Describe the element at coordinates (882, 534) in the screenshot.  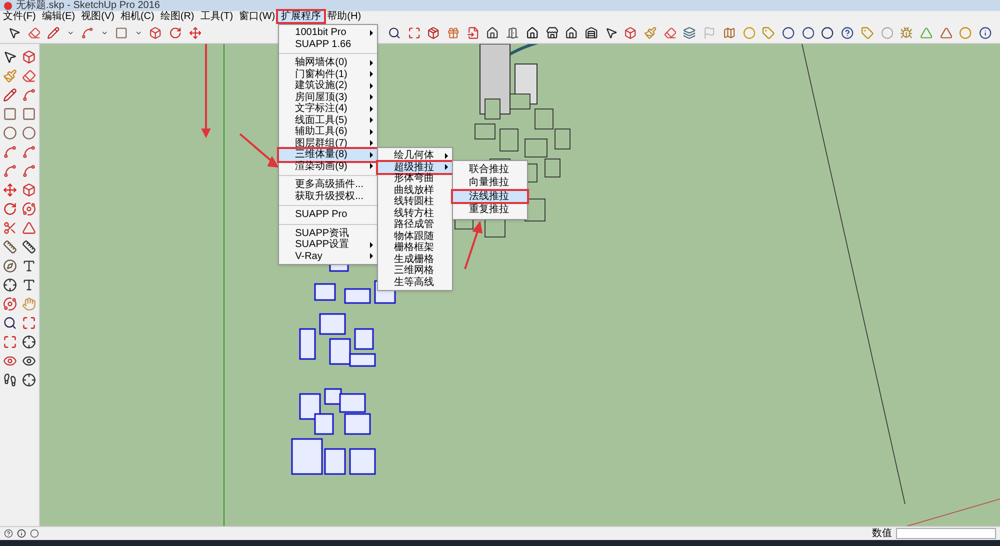
I see `measurements-label: 数值` at that location.